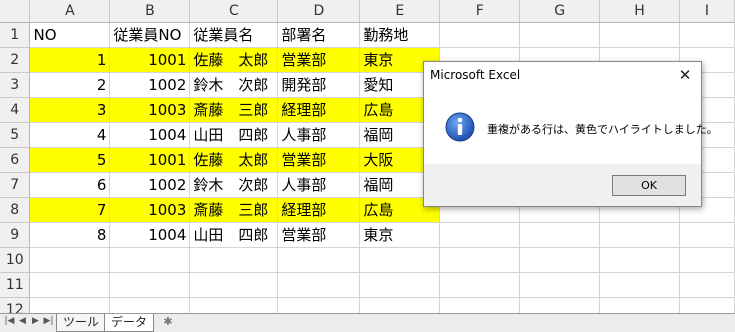 The width and height of the screenshot is (735, 332). I want to click on dialog-title: Microsoft Excel, so click(475, 75).